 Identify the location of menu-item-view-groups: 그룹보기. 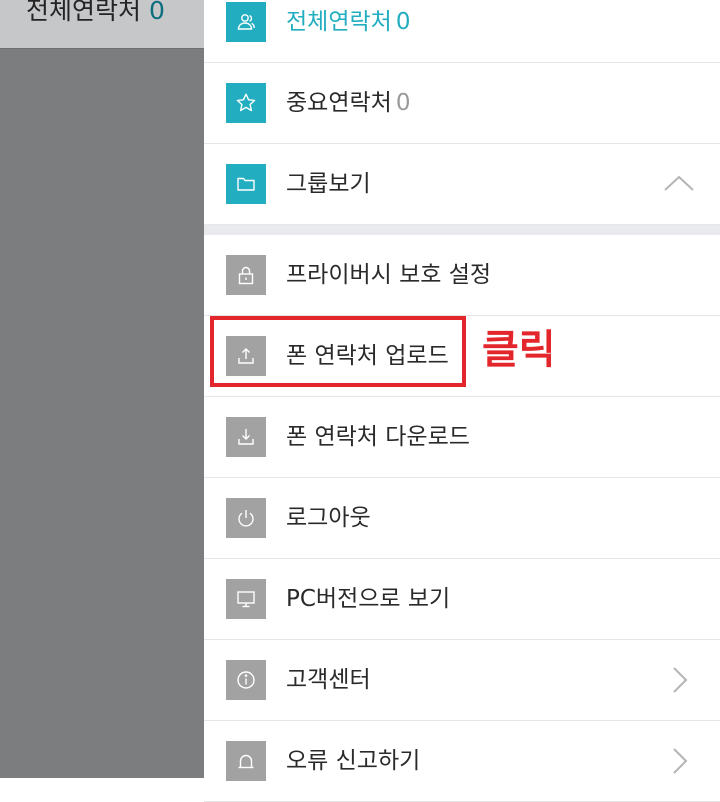
(462, 184).